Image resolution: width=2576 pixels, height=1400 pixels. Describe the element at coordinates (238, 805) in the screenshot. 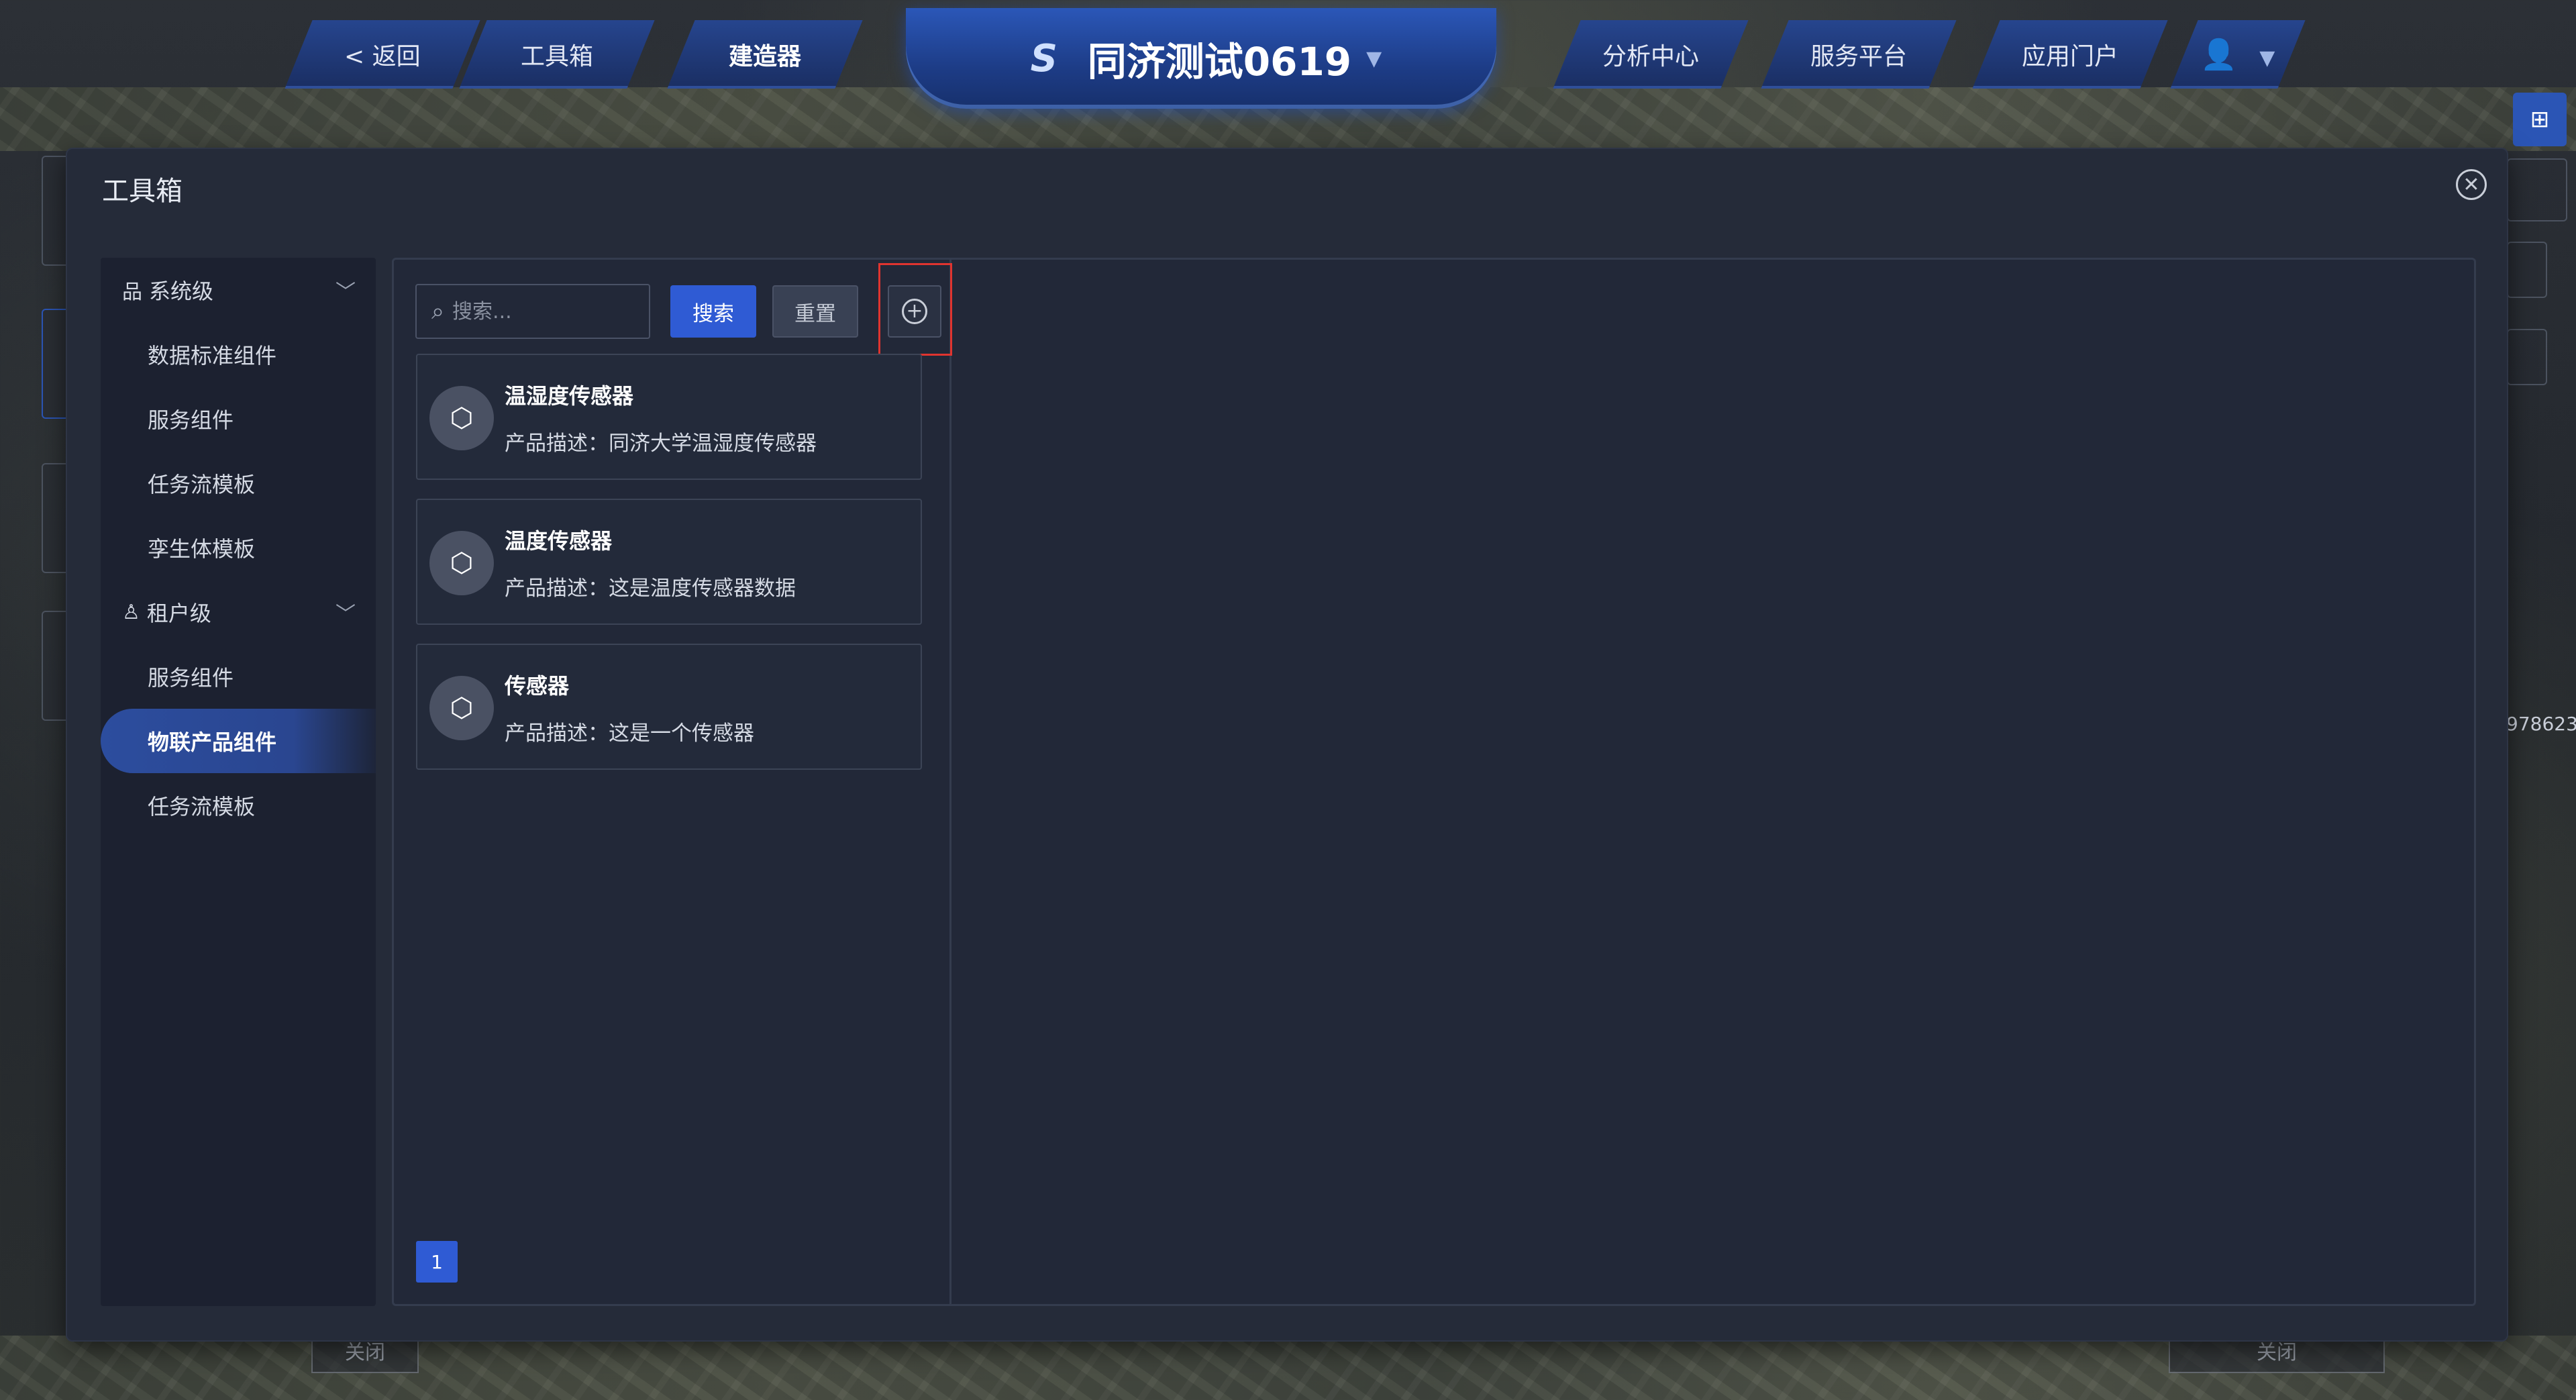

I see `sidebar-item-tenant-workflow-template: 任务流模板` at that location.